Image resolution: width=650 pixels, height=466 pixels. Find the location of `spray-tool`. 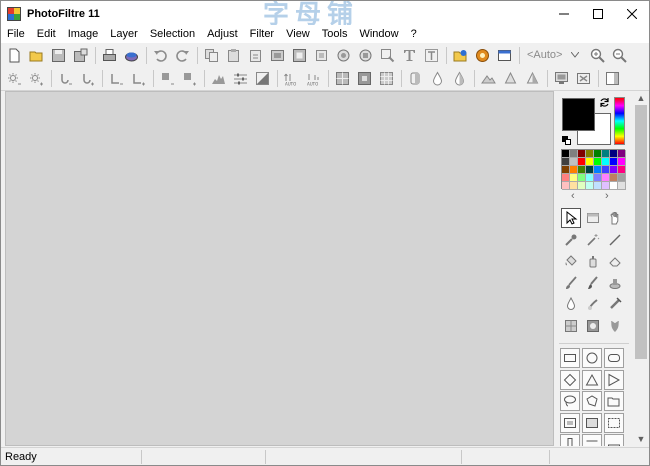

spray-tool is located at coordinates (593, 261).